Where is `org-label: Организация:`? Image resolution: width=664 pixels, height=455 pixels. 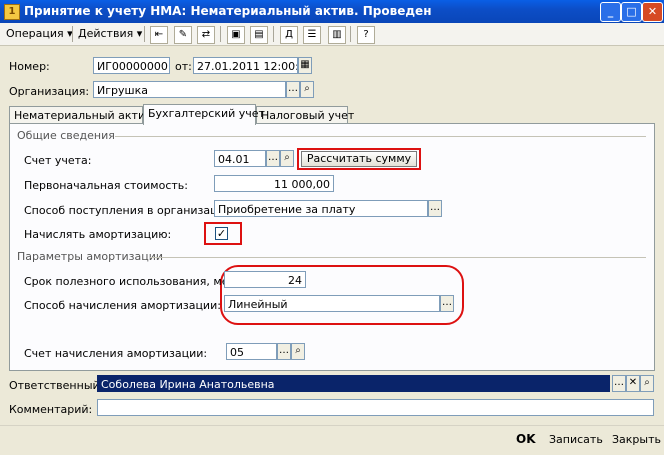 org-label: Организация: is located at coordinates (49, 91).